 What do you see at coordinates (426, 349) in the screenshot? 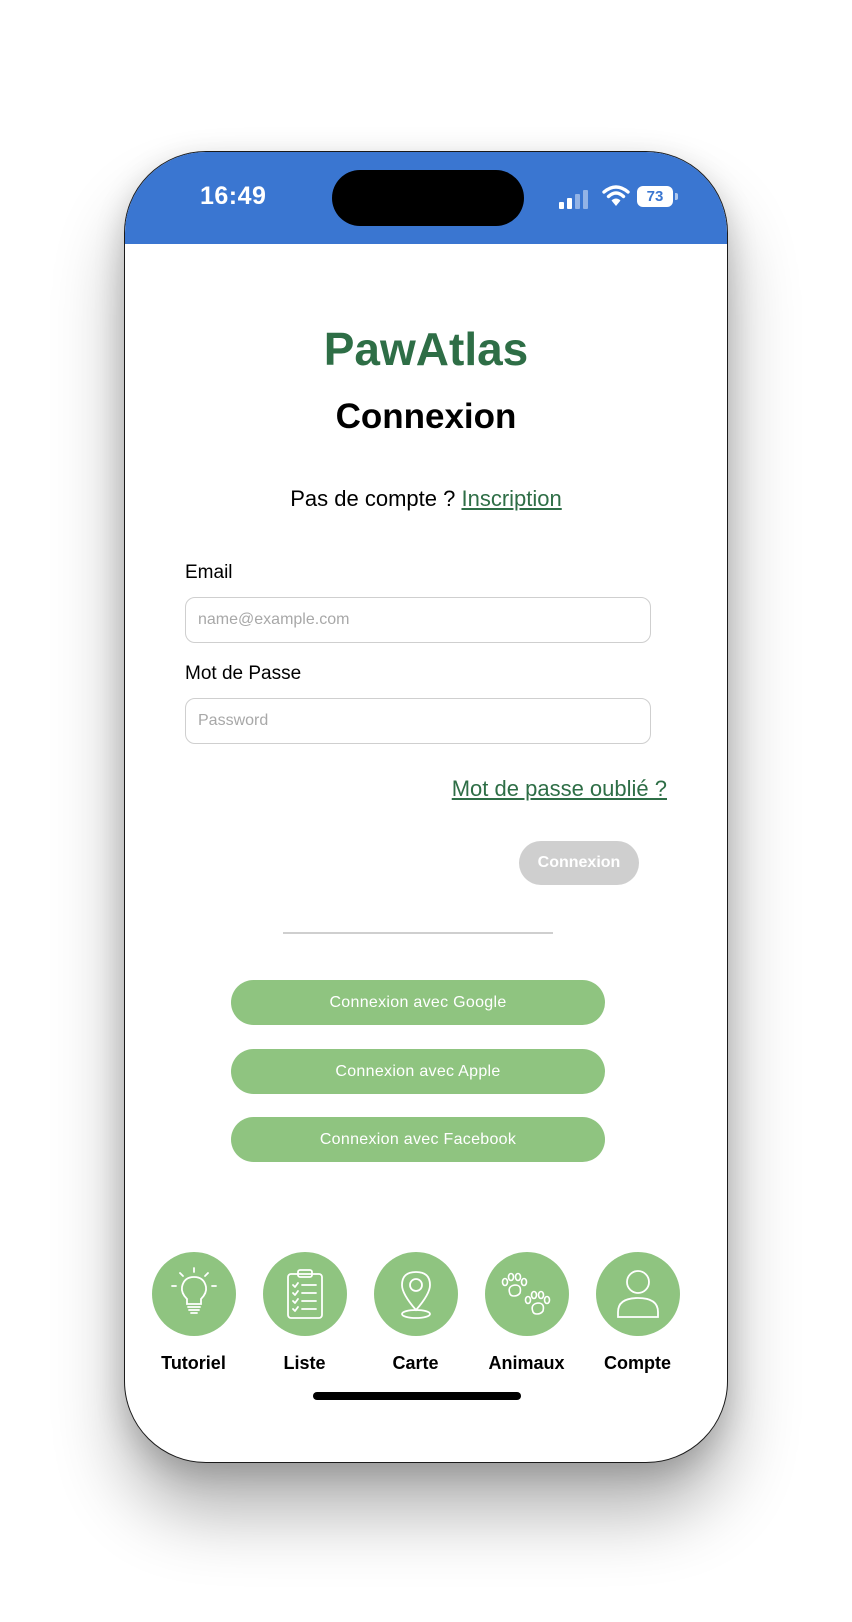
I see `app-title: PawAtlas` at bounding box center [426, 349].